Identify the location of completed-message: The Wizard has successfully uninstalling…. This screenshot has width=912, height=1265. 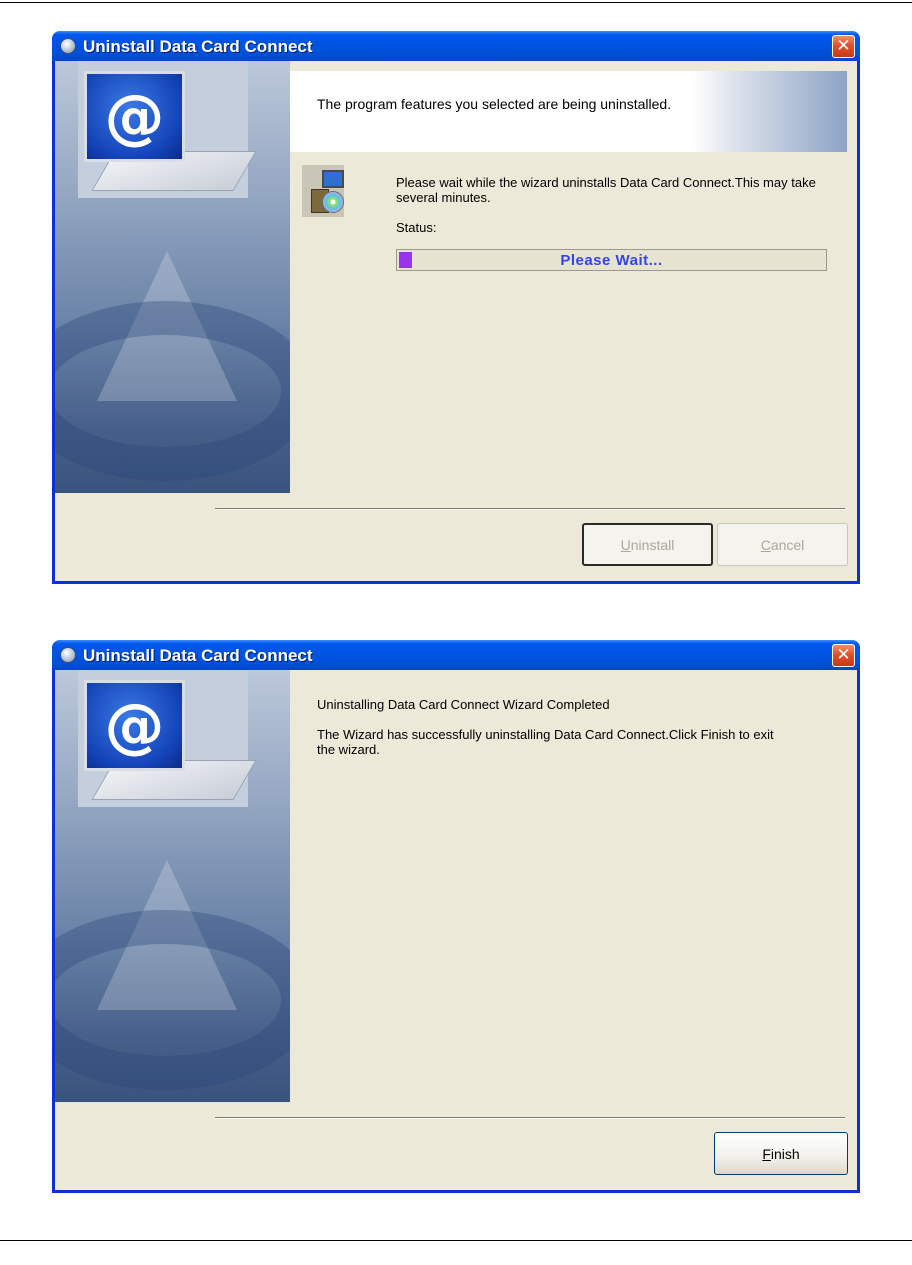
(545, 742).